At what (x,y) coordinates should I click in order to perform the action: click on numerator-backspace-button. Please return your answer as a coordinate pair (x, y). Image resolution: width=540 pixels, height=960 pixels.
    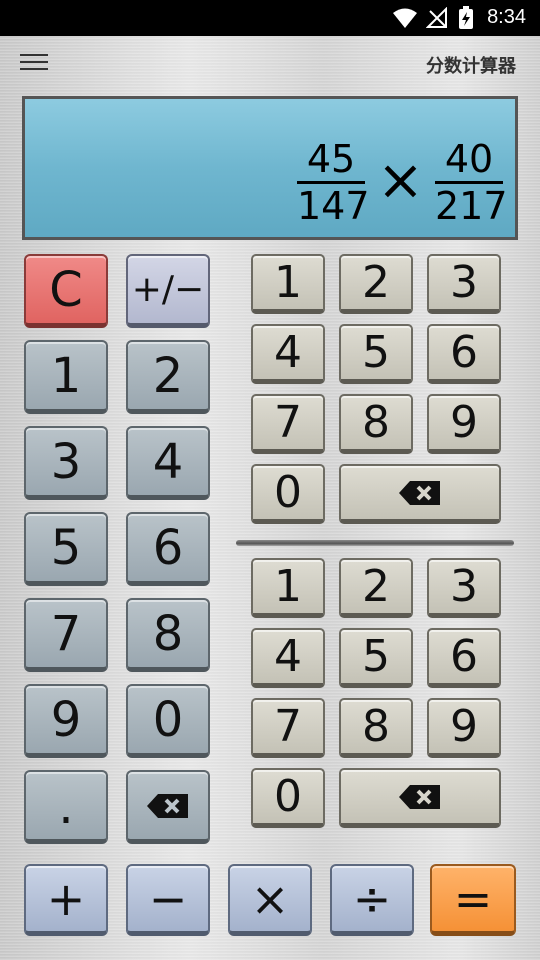
    Looking at the image, I should click on (420, 494).